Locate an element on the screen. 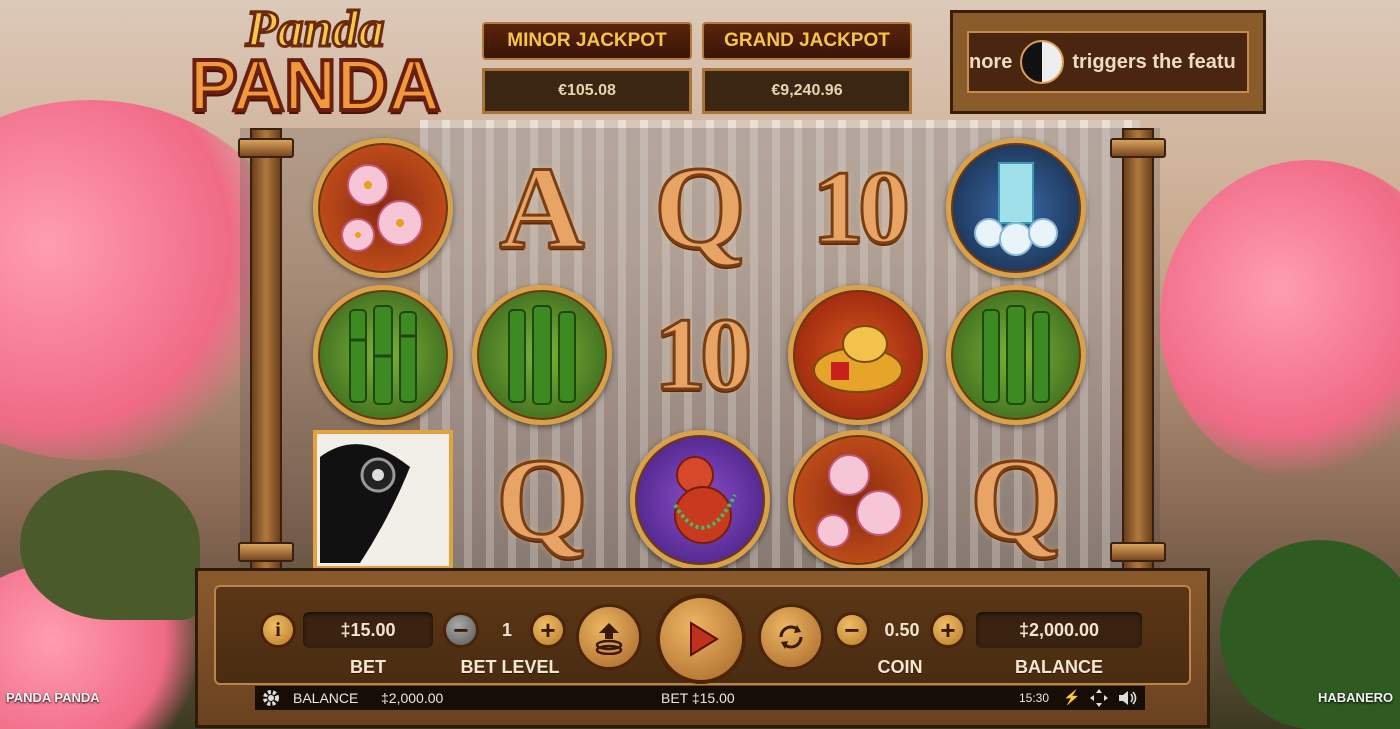 This screenshot has height=729, width=1400. panda-symbol is located at coordinates (383, 500).